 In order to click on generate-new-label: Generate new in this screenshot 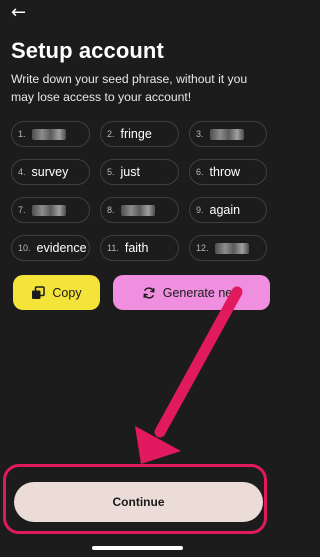, I will do `click(202, 292)`.